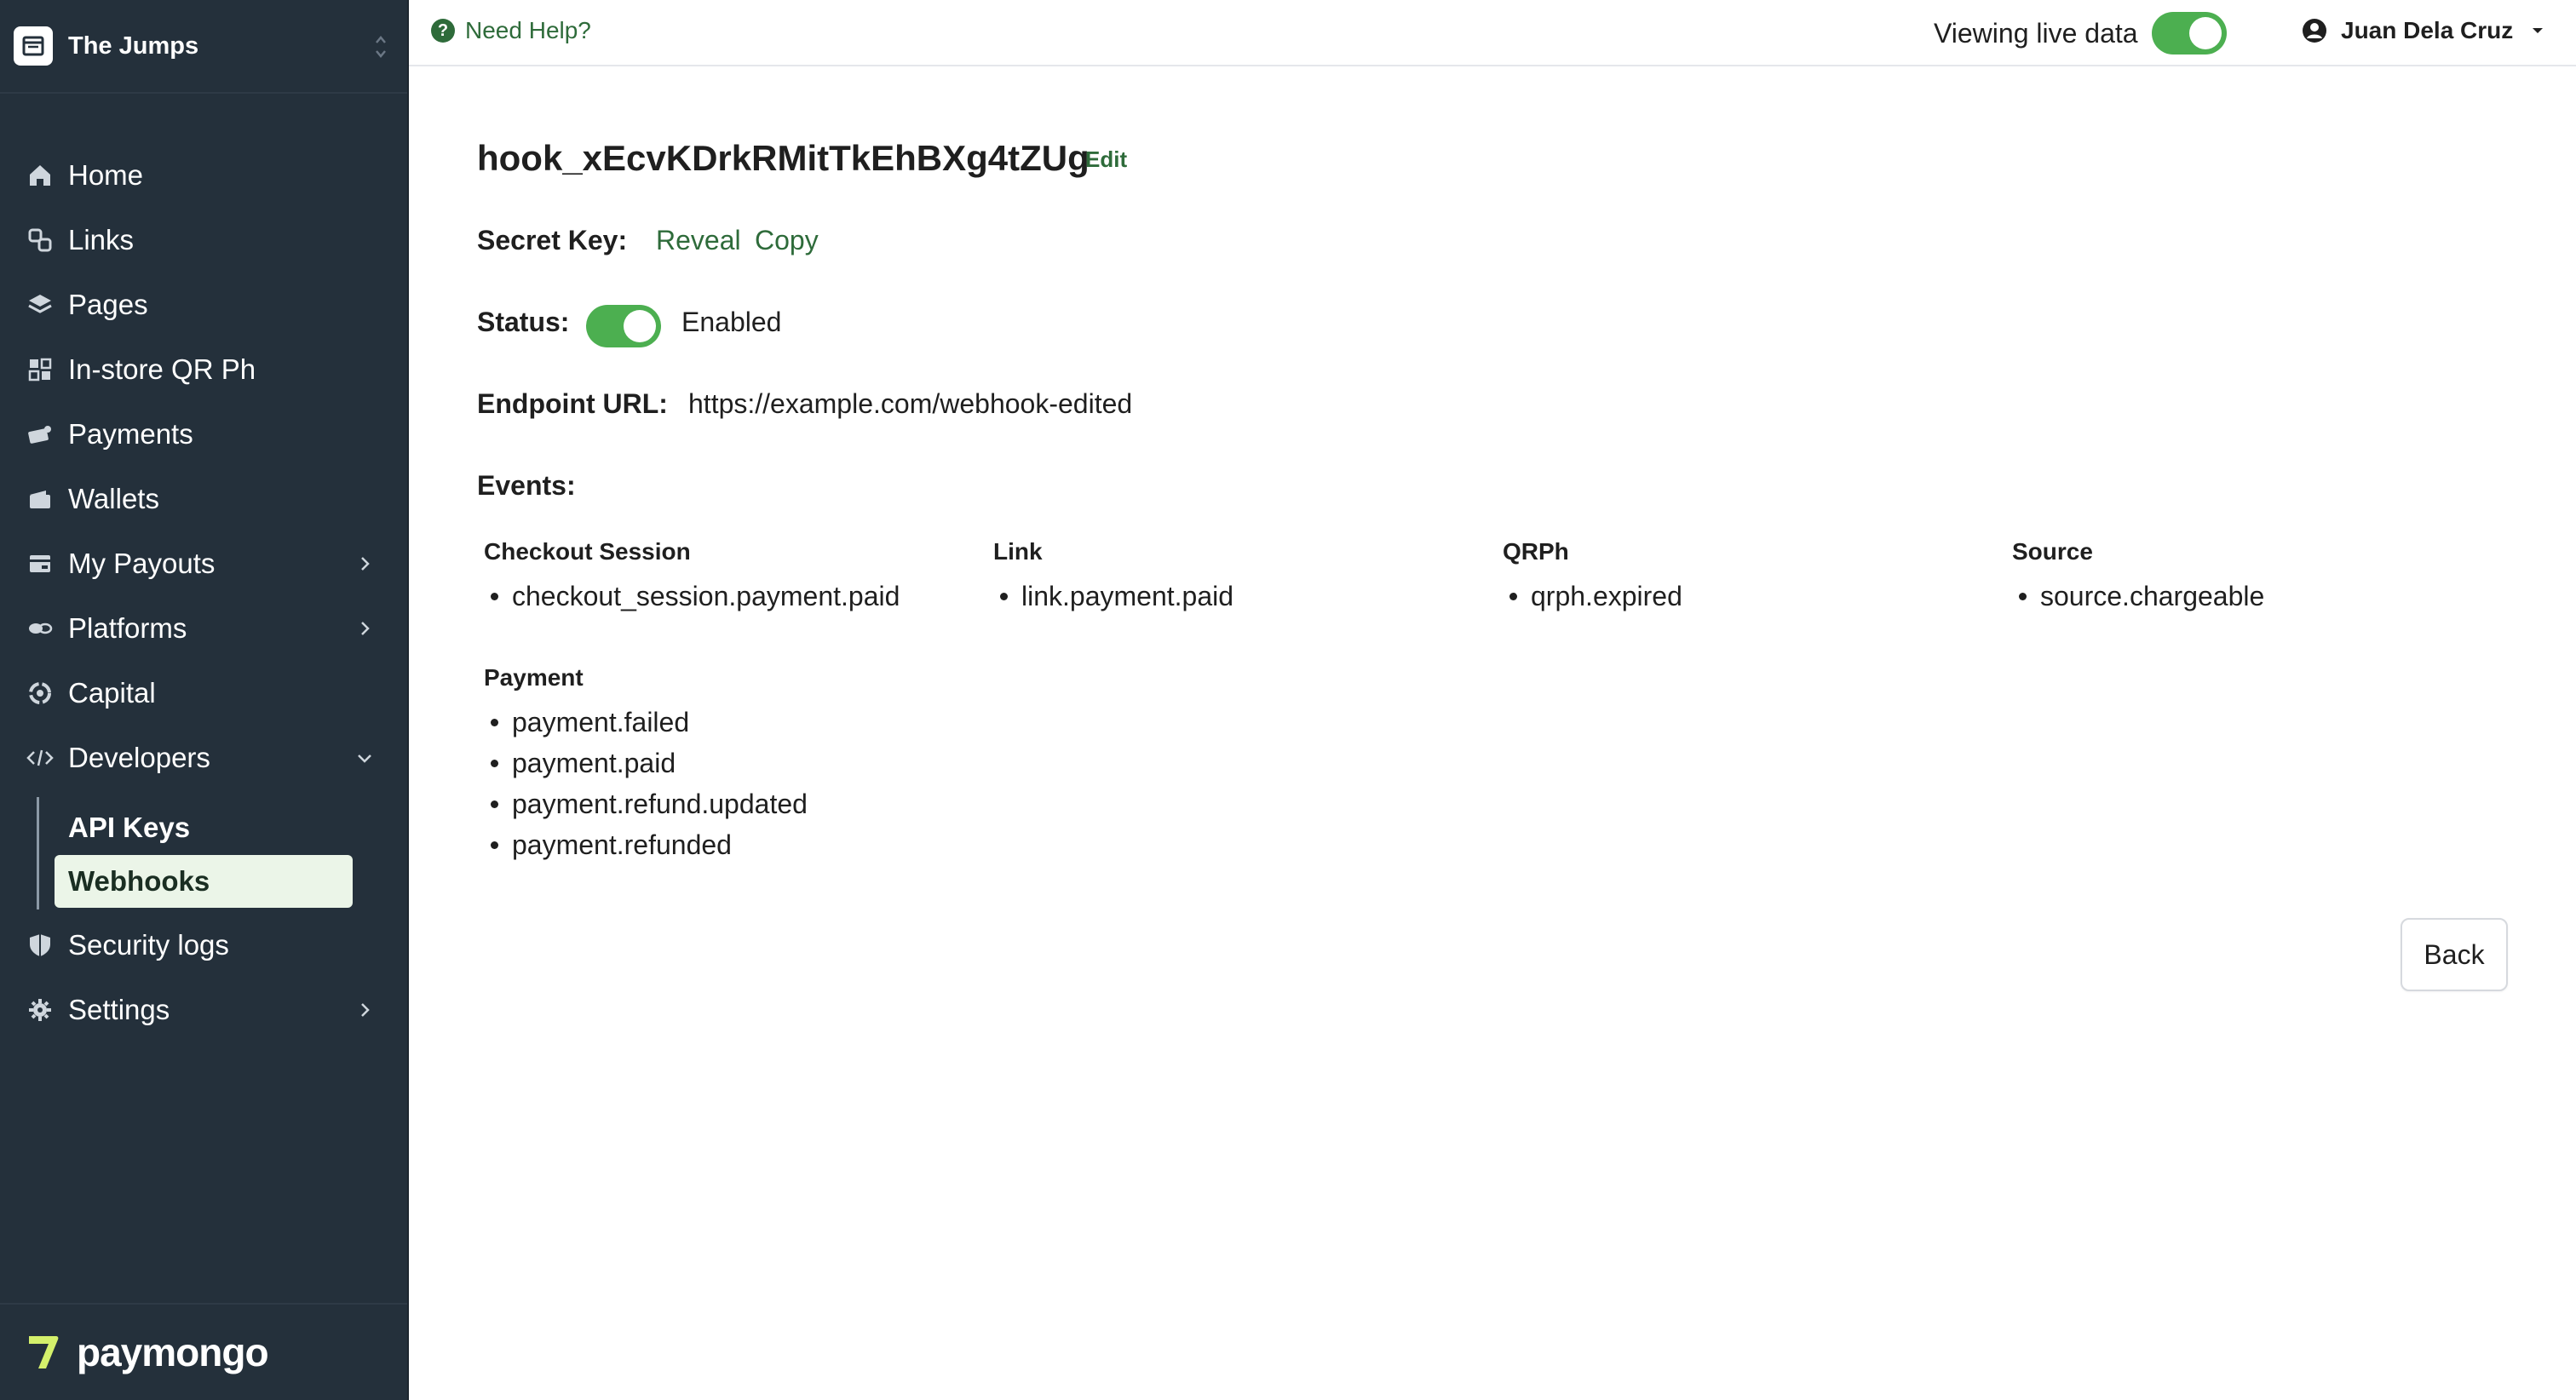 The image size is (2576, 1400). What do you see at coordinates (365, 759) in the screenshot?
I see `chevron-down-icon` at bounding box center [365, 759].